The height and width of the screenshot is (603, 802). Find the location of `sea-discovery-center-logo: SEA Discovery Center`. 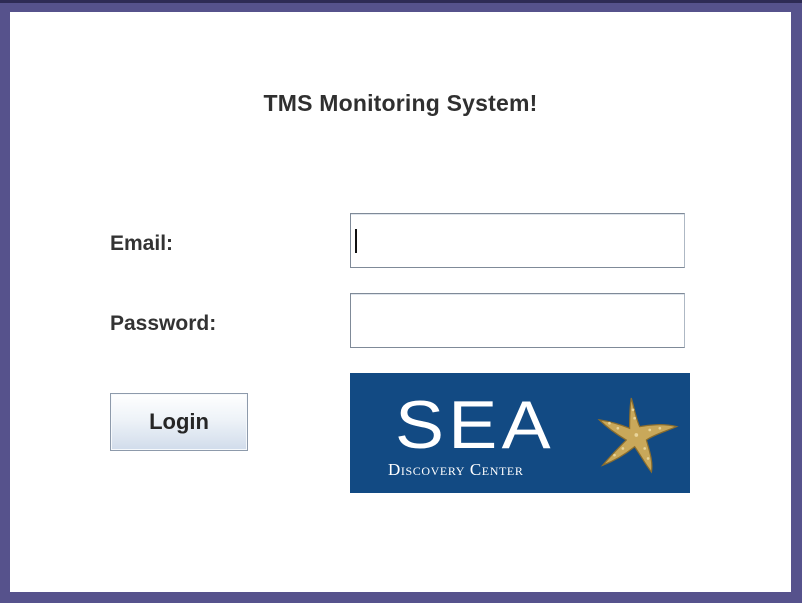

sea-discovery-center-logo: SEA Discovery Center is located at coordinates (520, 433).